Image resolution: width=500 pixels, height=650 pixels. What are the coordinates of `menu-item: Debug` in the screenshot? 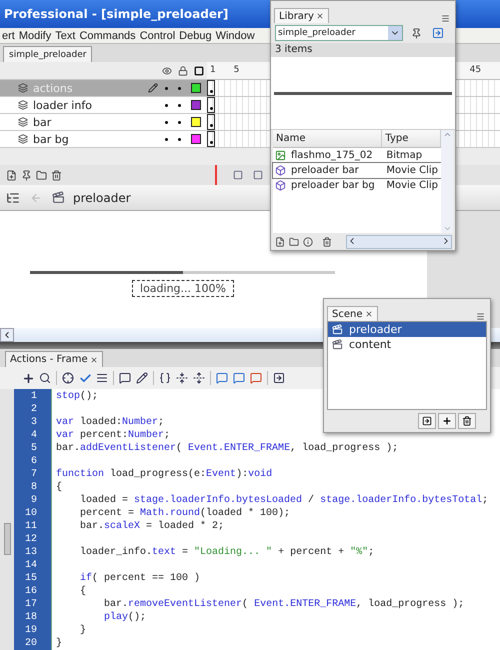 It's located at (195, 36).